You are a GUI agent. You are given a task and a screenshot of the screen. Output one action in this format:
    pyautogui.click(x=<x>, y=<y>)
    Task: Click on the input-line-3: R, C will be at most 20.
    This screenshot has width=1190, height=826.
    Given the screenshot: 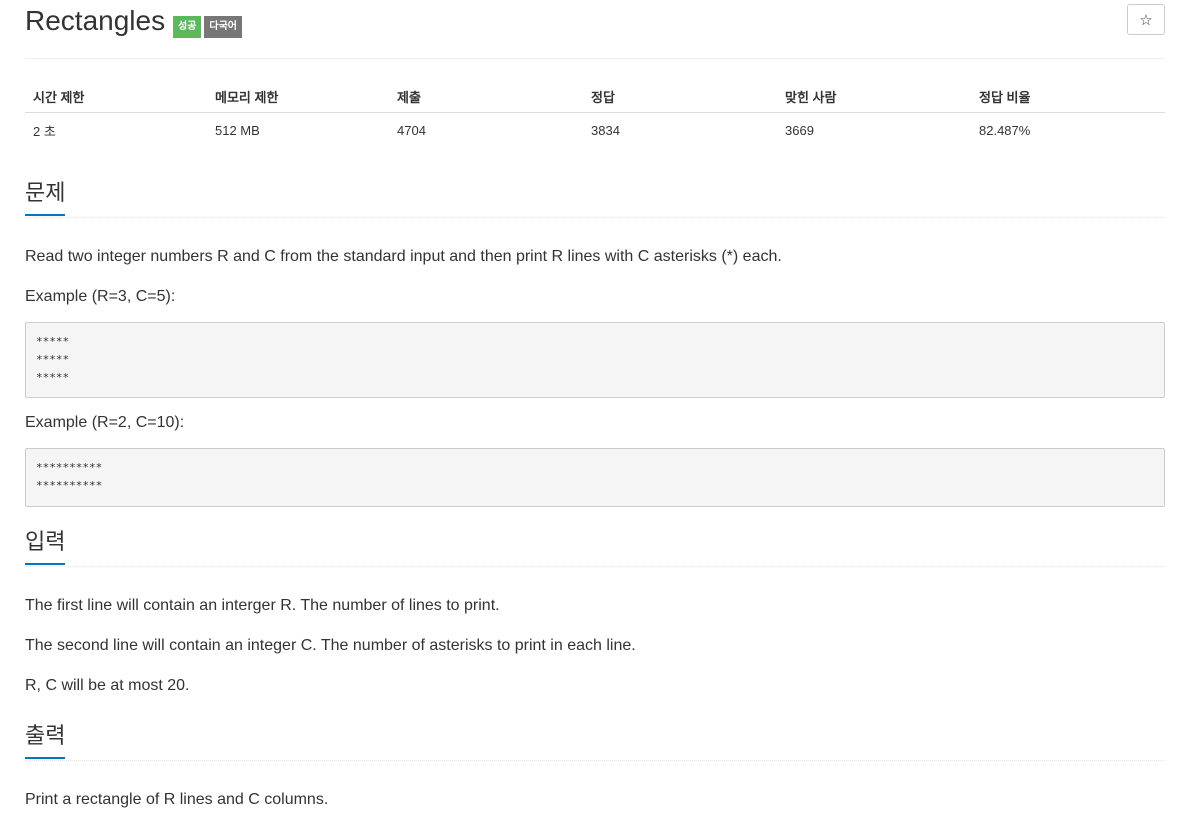 What is the action you would take?
    pyautogui.click(x=107, y=685)
    